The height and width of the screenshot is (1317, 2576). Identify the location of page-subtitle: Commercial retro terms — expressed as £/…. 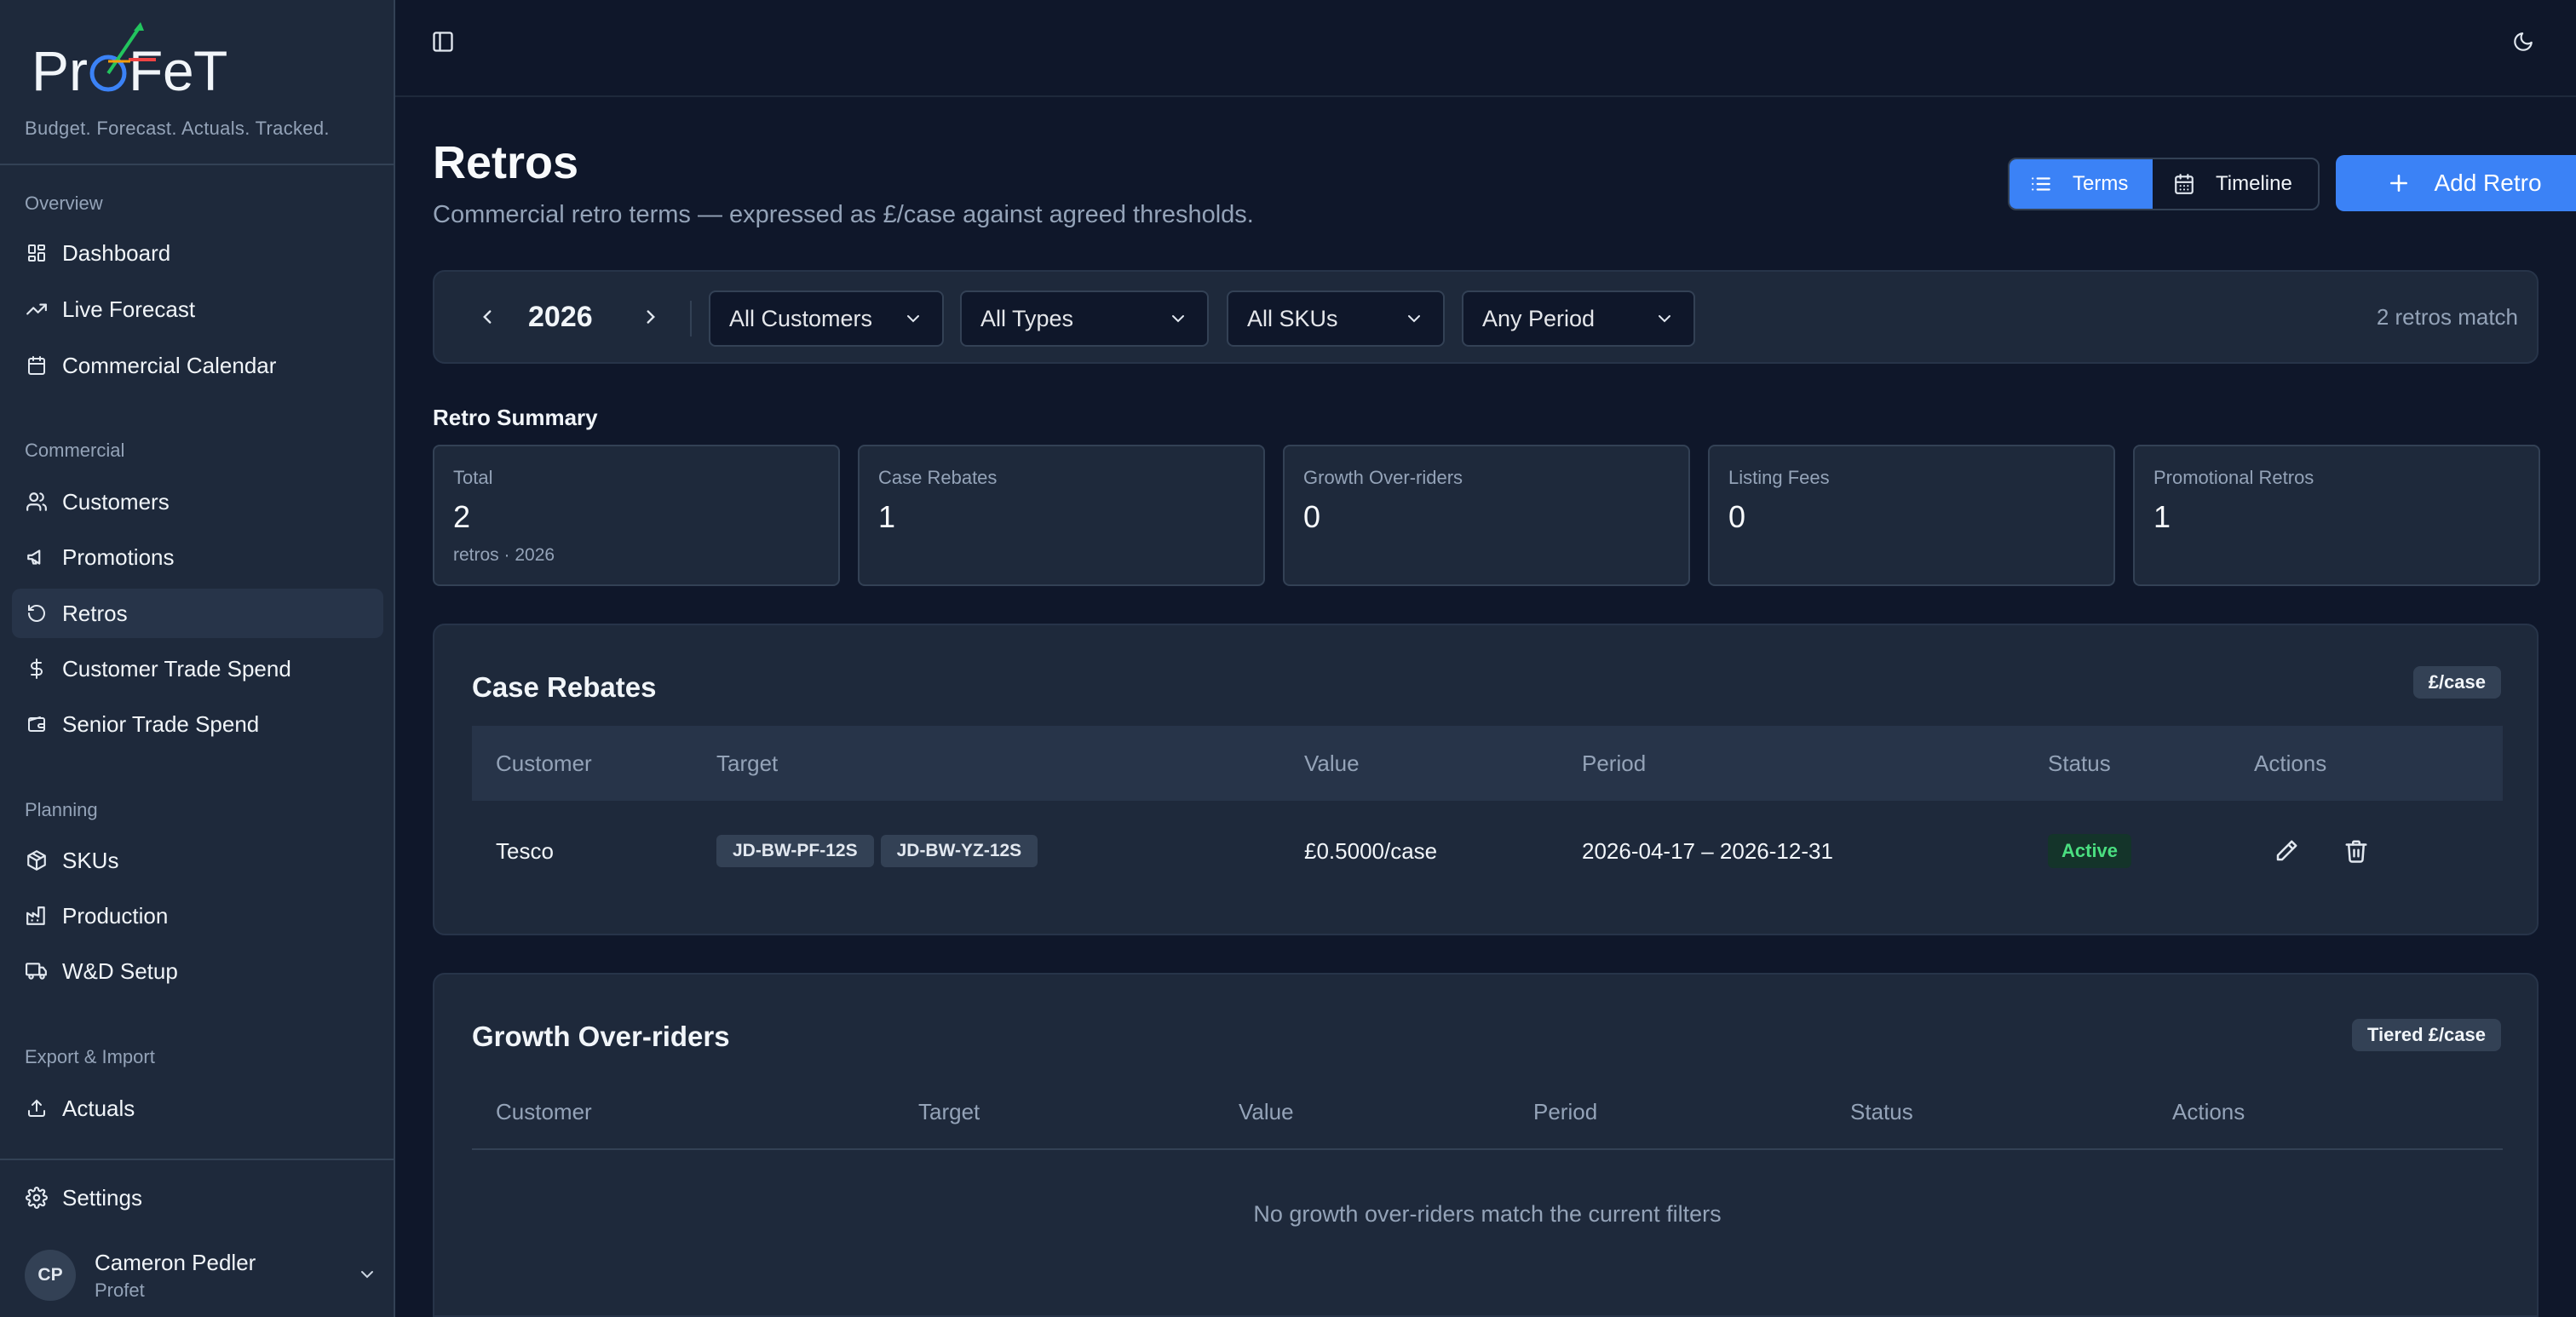
(844, 215).